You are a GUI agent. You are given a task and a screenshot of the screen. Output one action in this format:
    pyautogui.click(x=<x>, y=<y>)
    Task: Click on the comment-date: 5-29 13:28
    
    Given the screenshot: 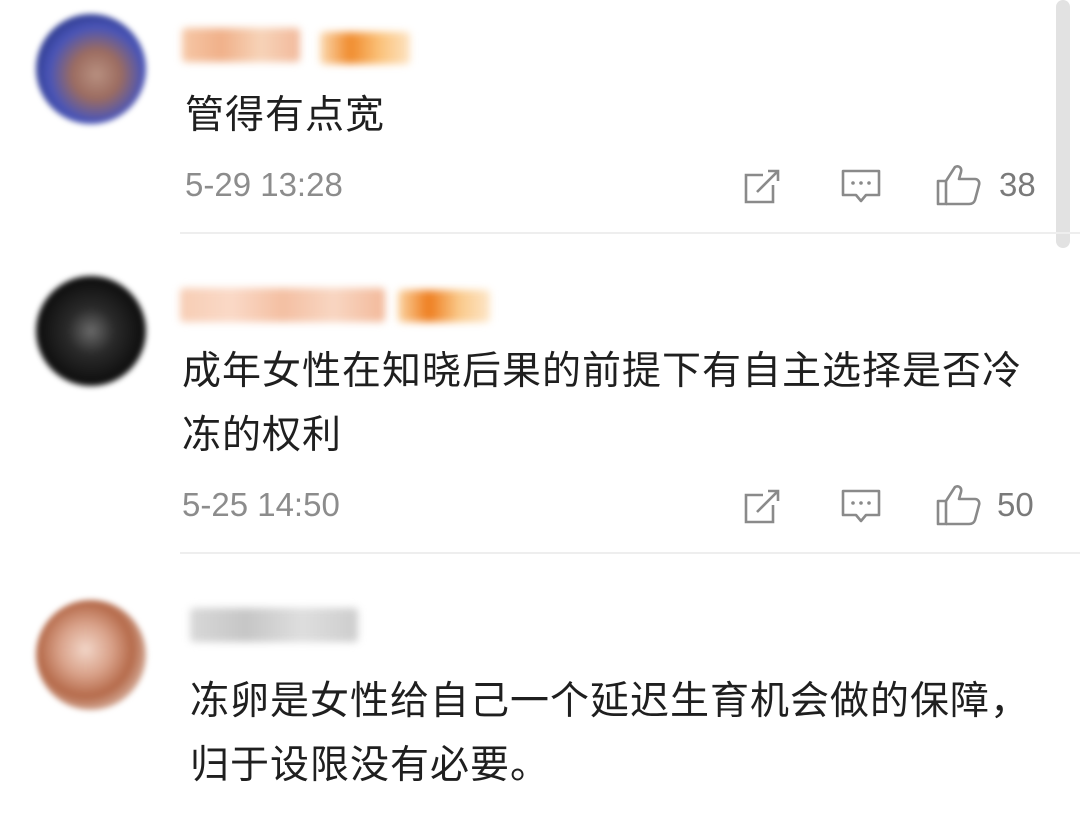 What is the action you would take?
    pyautogui.click(x=264, y=184)
    